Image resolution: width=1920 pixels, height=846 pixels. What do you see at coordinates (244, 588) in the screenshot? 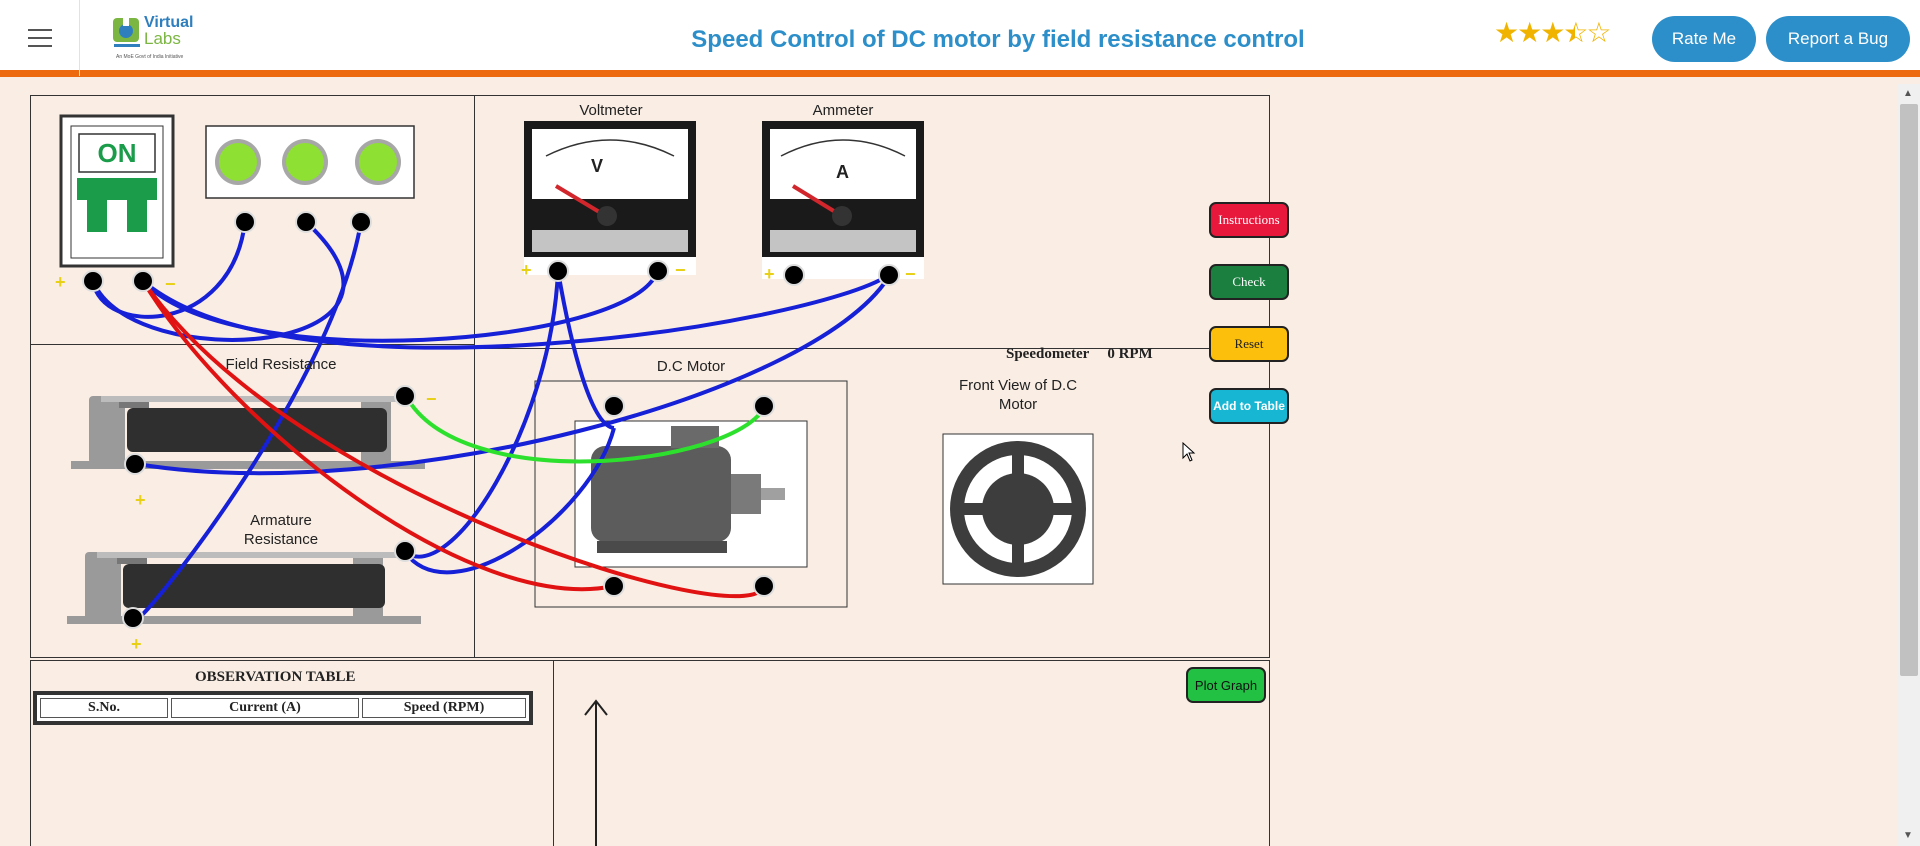
I see `armature-rheostat` at bounding box center [244, 588].